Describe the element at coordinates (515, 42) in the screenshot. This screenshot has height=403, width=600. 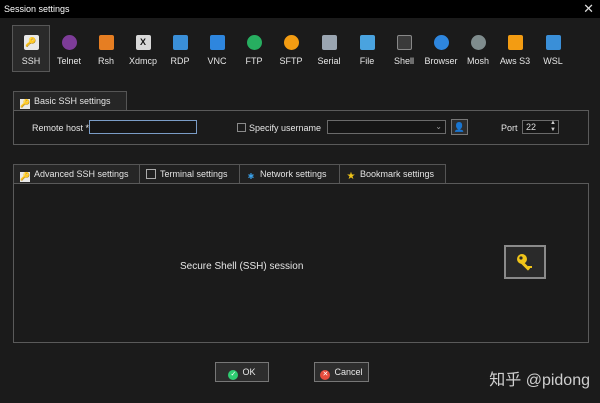
I see `aws-s3-icon` at that location.